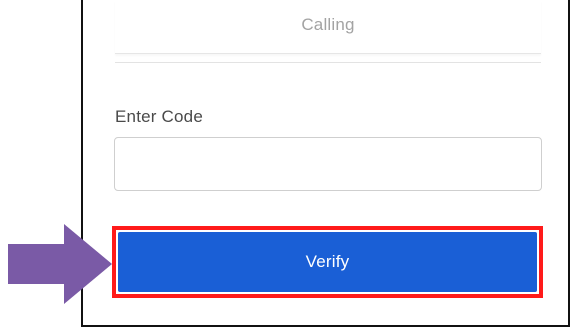 This screenshot has width=572, height=331. I want to click on calling-option: Calling, so click(328, 27).